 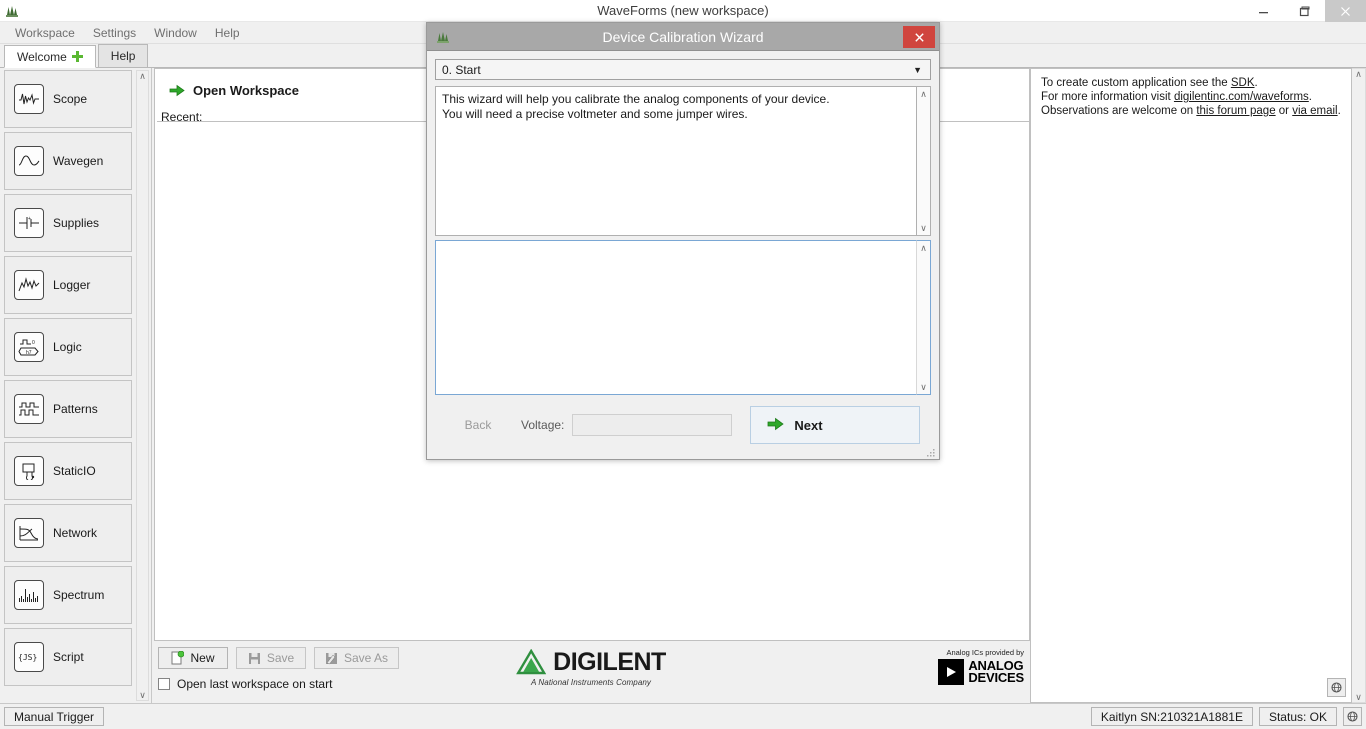 I want to click on green-arrow-icon, so click(x=177, y=90).